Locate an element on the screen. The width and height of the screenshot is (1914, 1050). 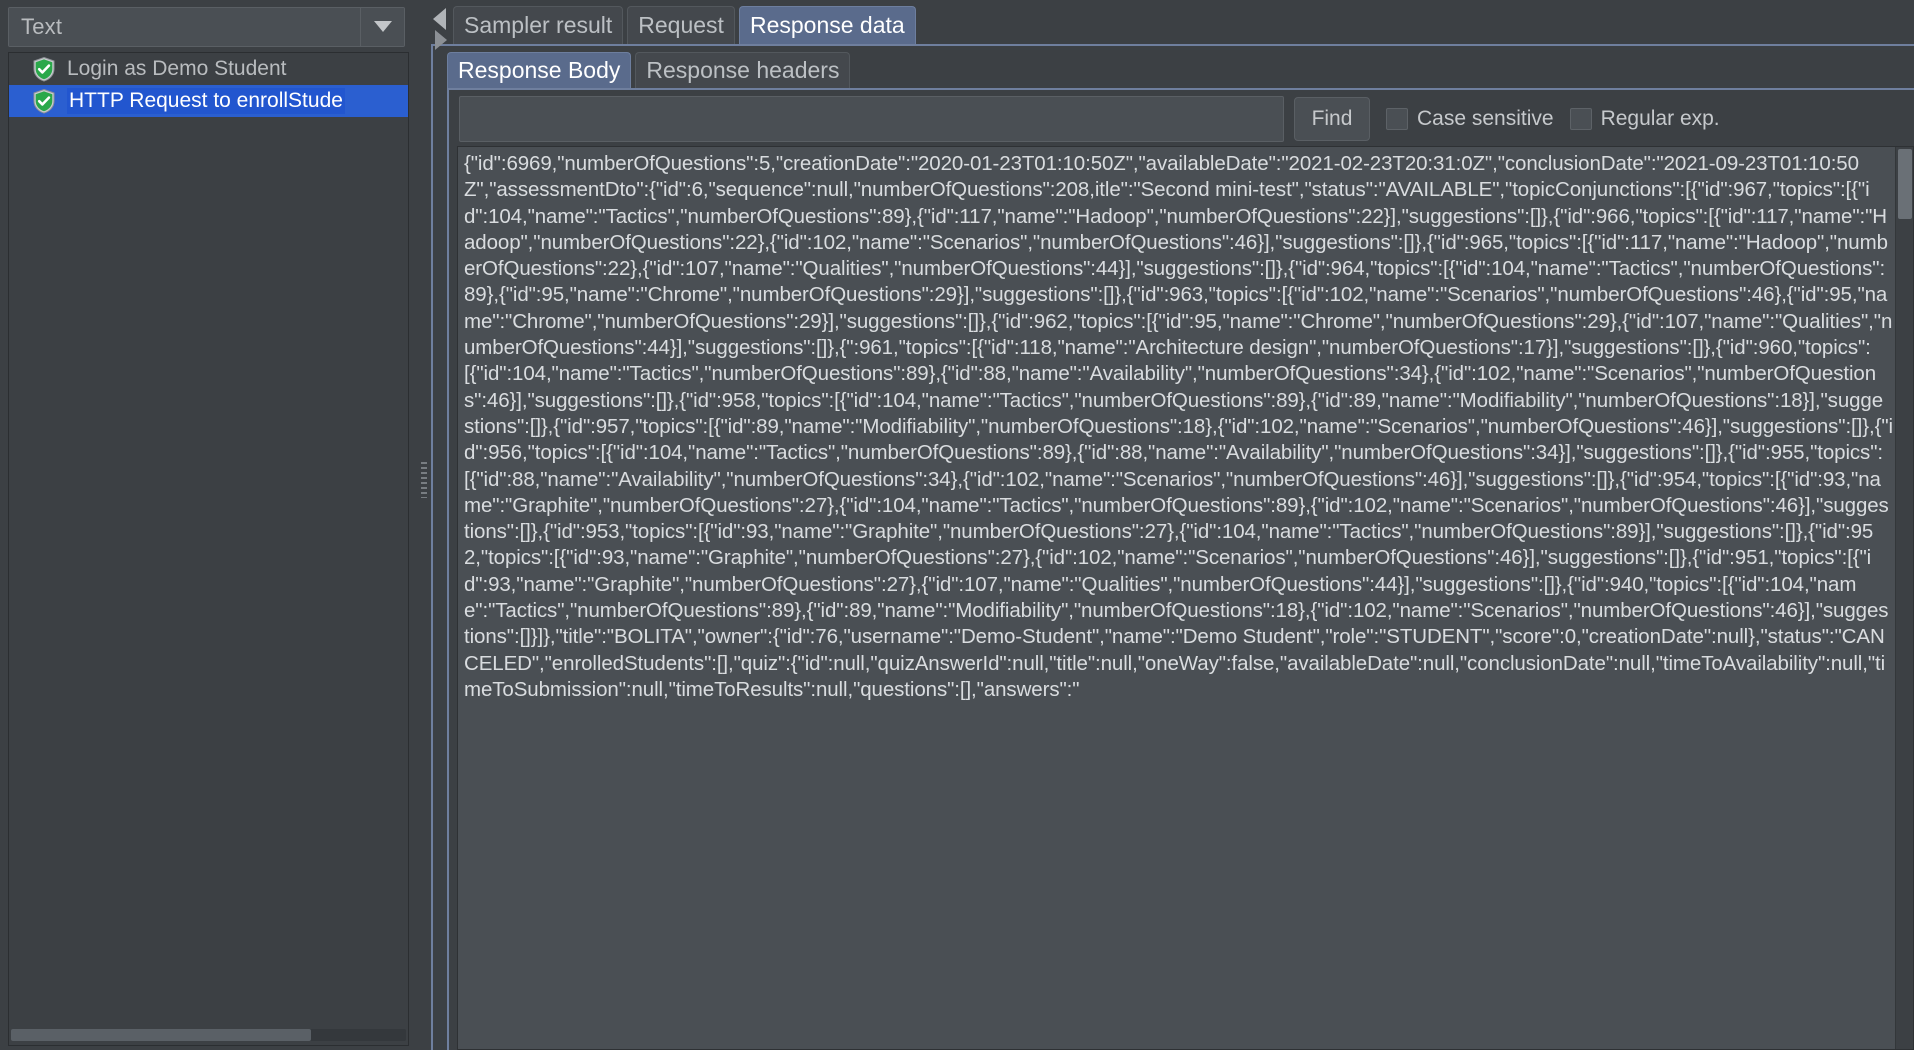
renderer-combo-value: Text is located at coordinates (184, 26).